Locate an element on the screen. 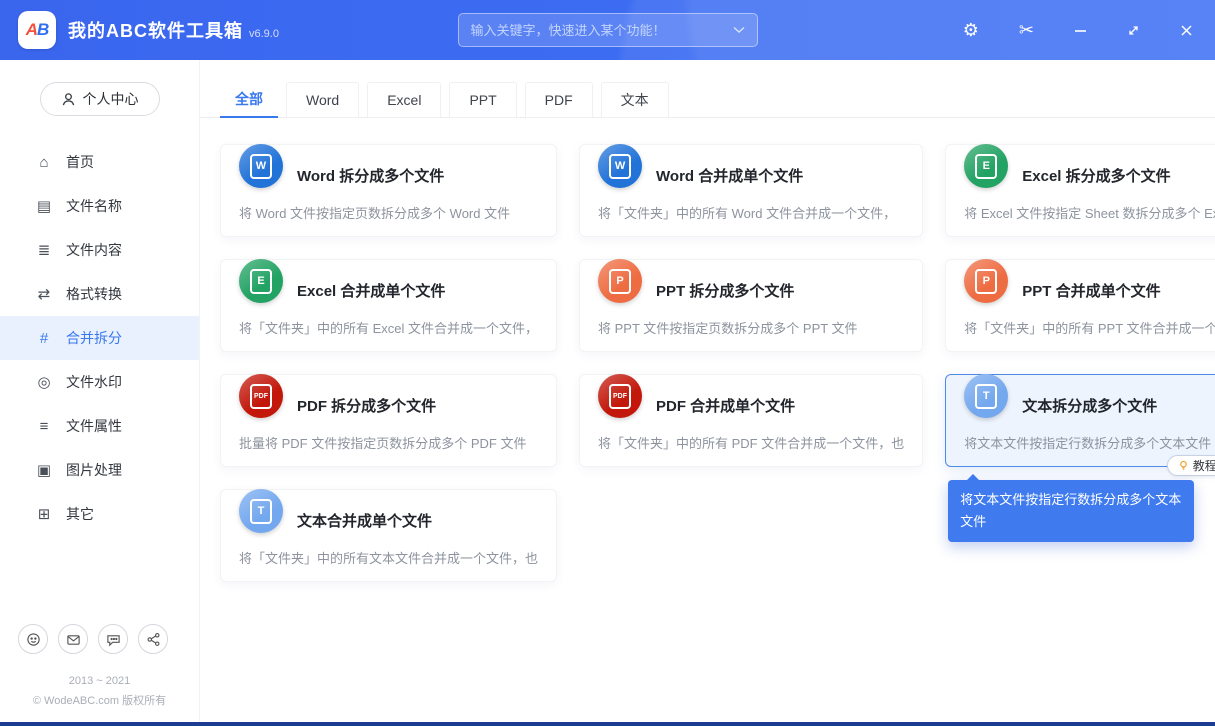 The width and height of the screenshot is (1215, 726). tab-5: 文本 is located at coordinates (634, 100).